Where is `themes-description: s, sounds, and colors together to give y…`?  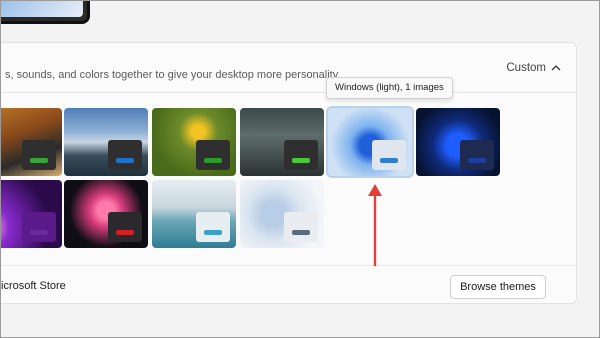 themes-description: s, sounds, and colors together to give y… is located at coordinates (172, 75).